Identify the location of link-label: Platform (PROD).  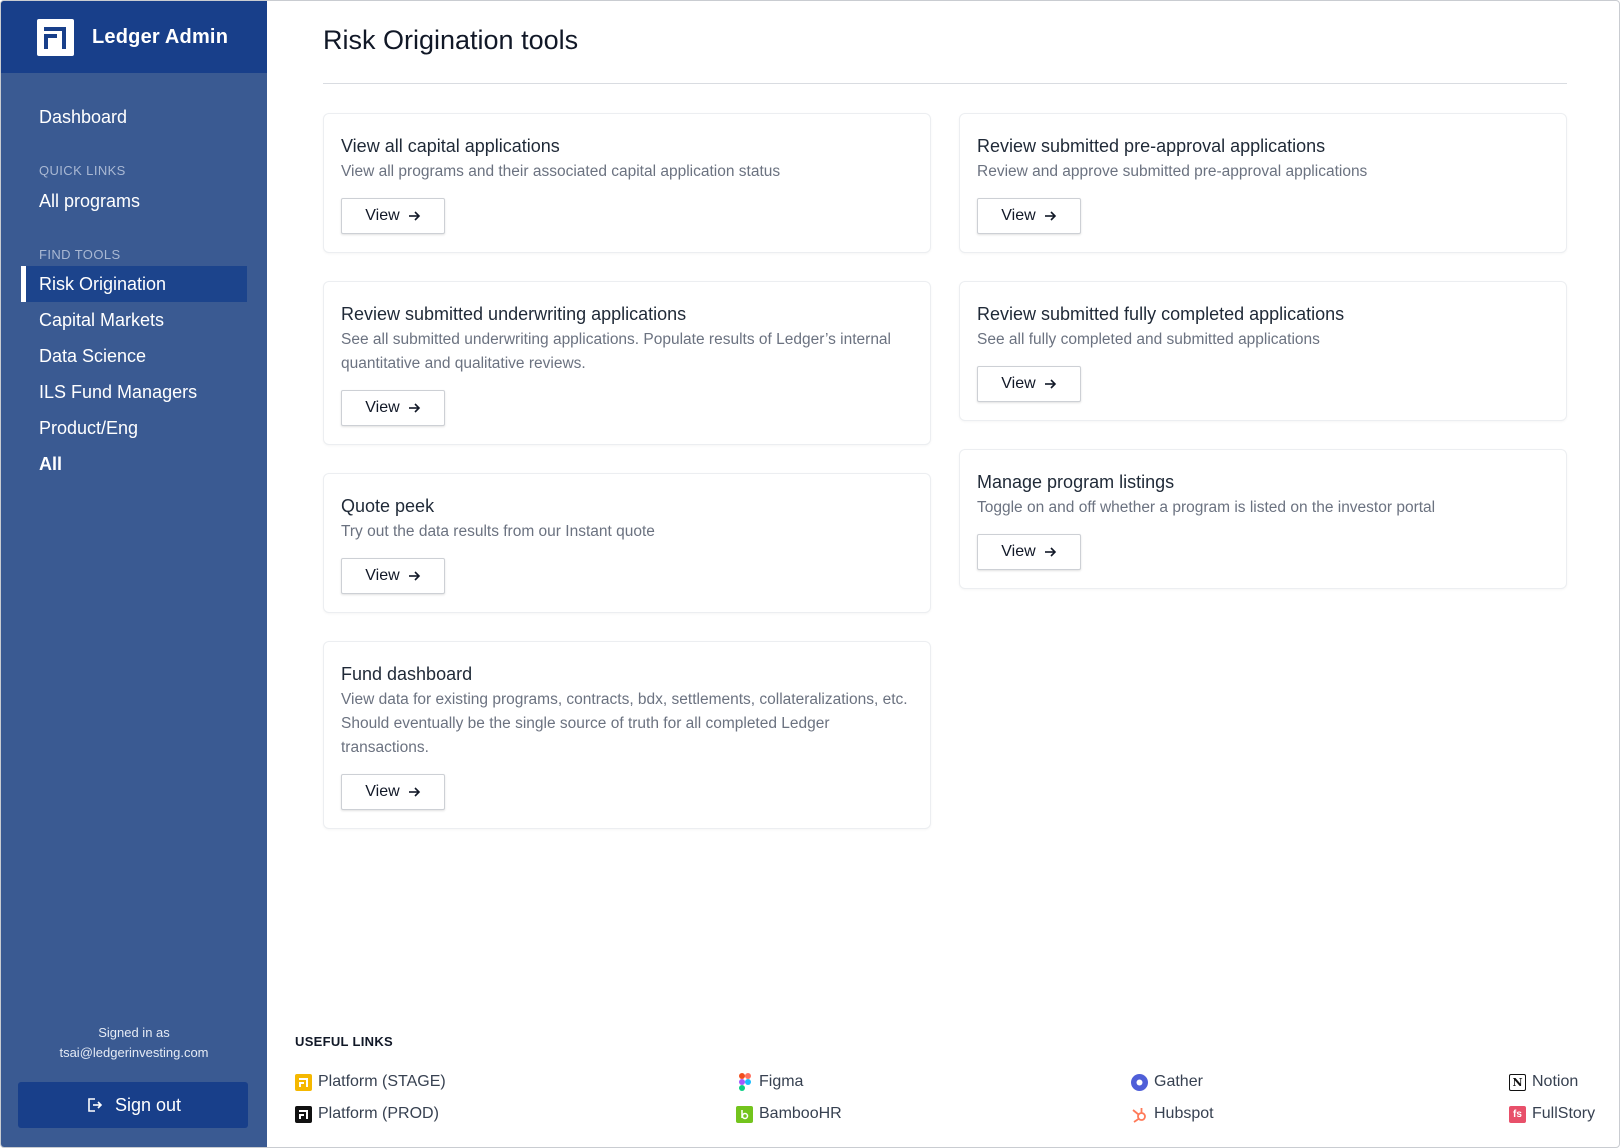
(378, 1113).